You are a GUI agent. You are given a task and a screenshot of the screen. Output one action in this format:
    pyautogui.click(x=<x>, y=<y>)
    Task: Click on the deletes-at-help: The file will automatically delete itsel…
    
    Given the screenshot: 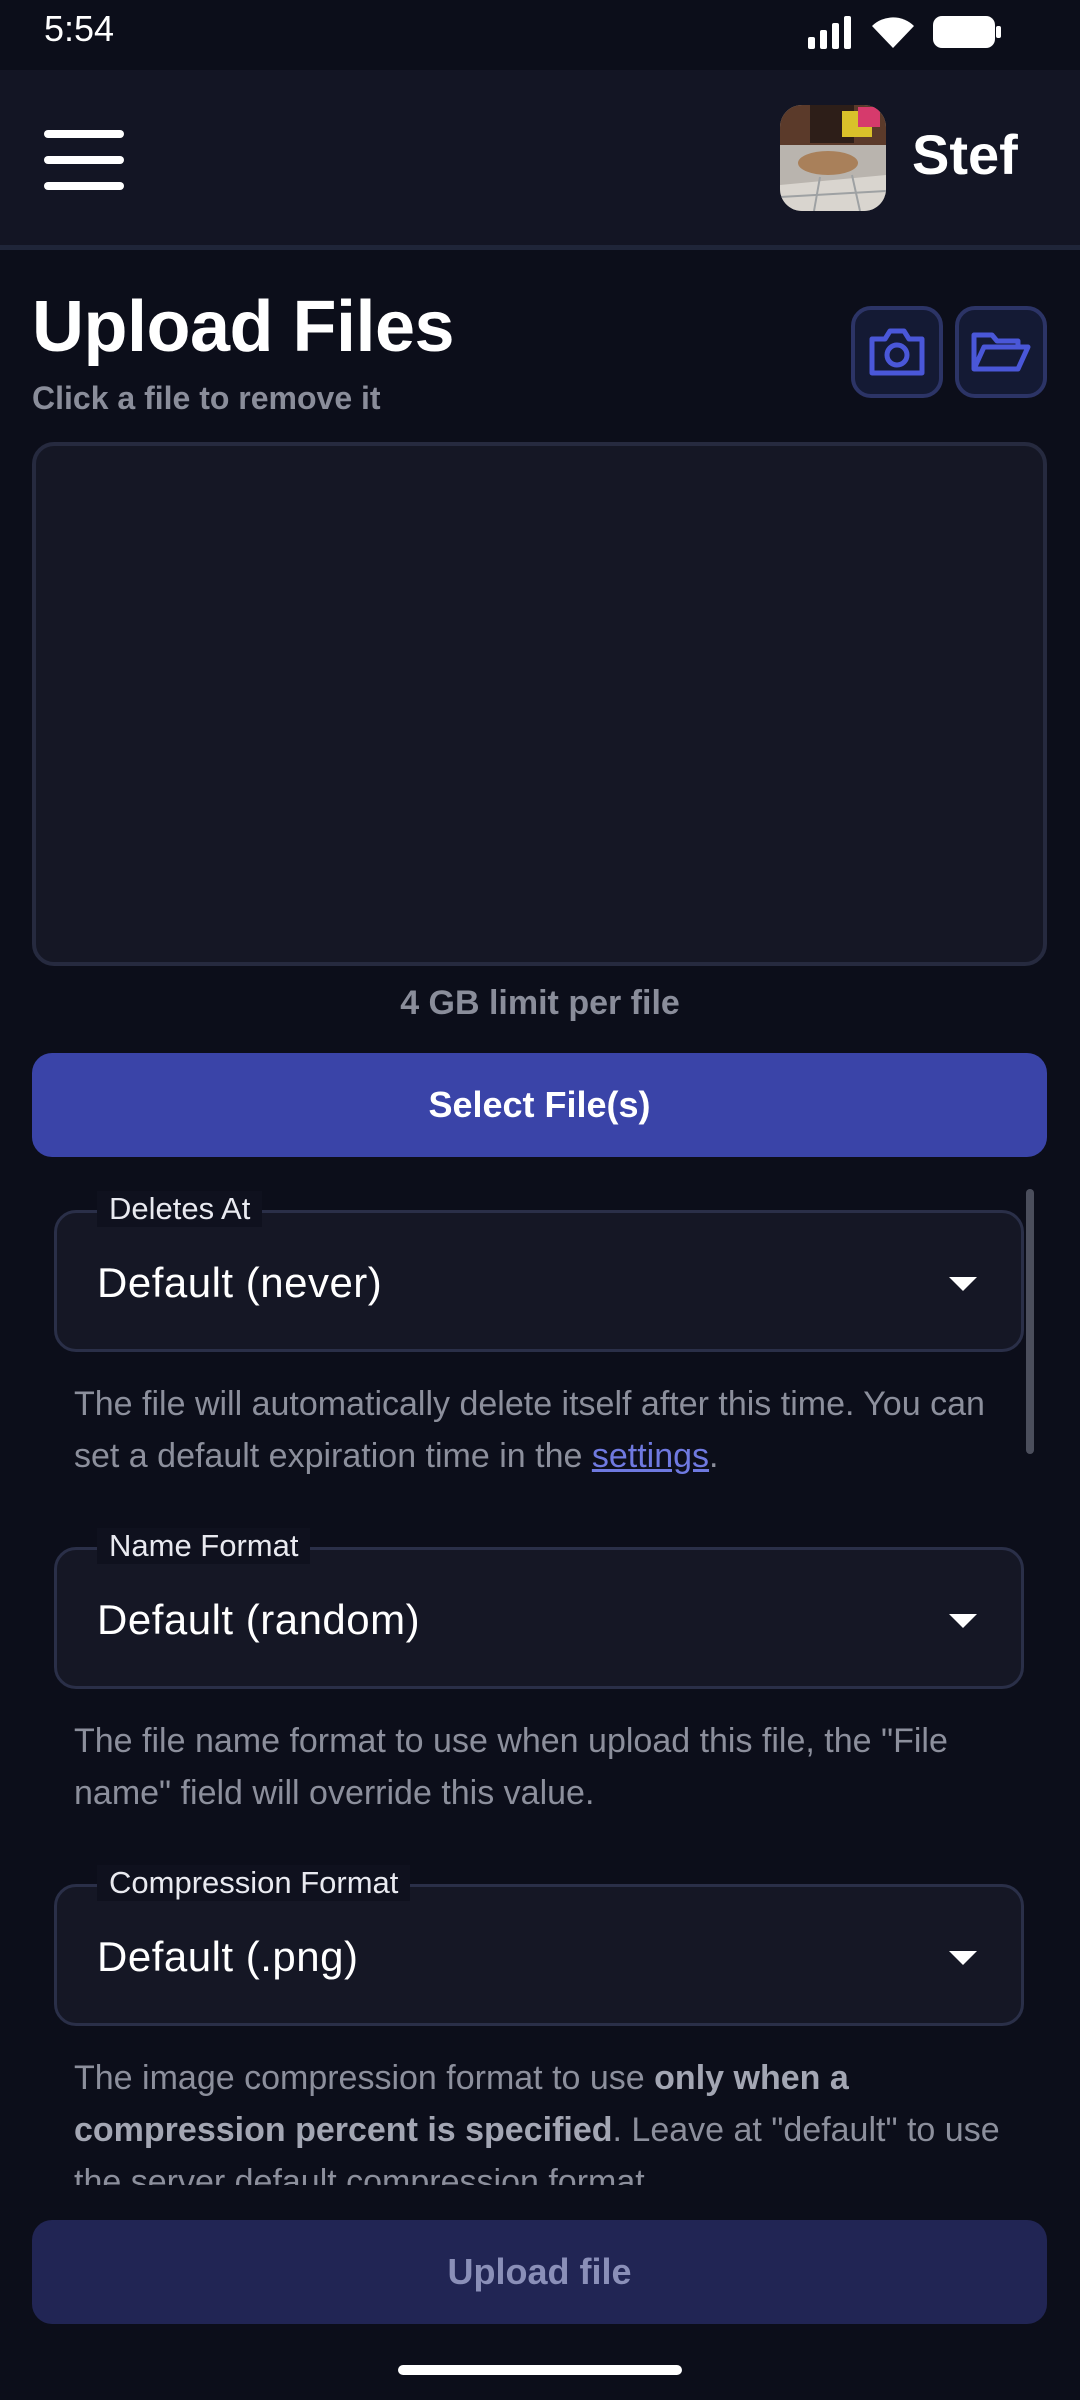 What is the action you would take?
    pyautogui.click(x=529, y=1430)
    